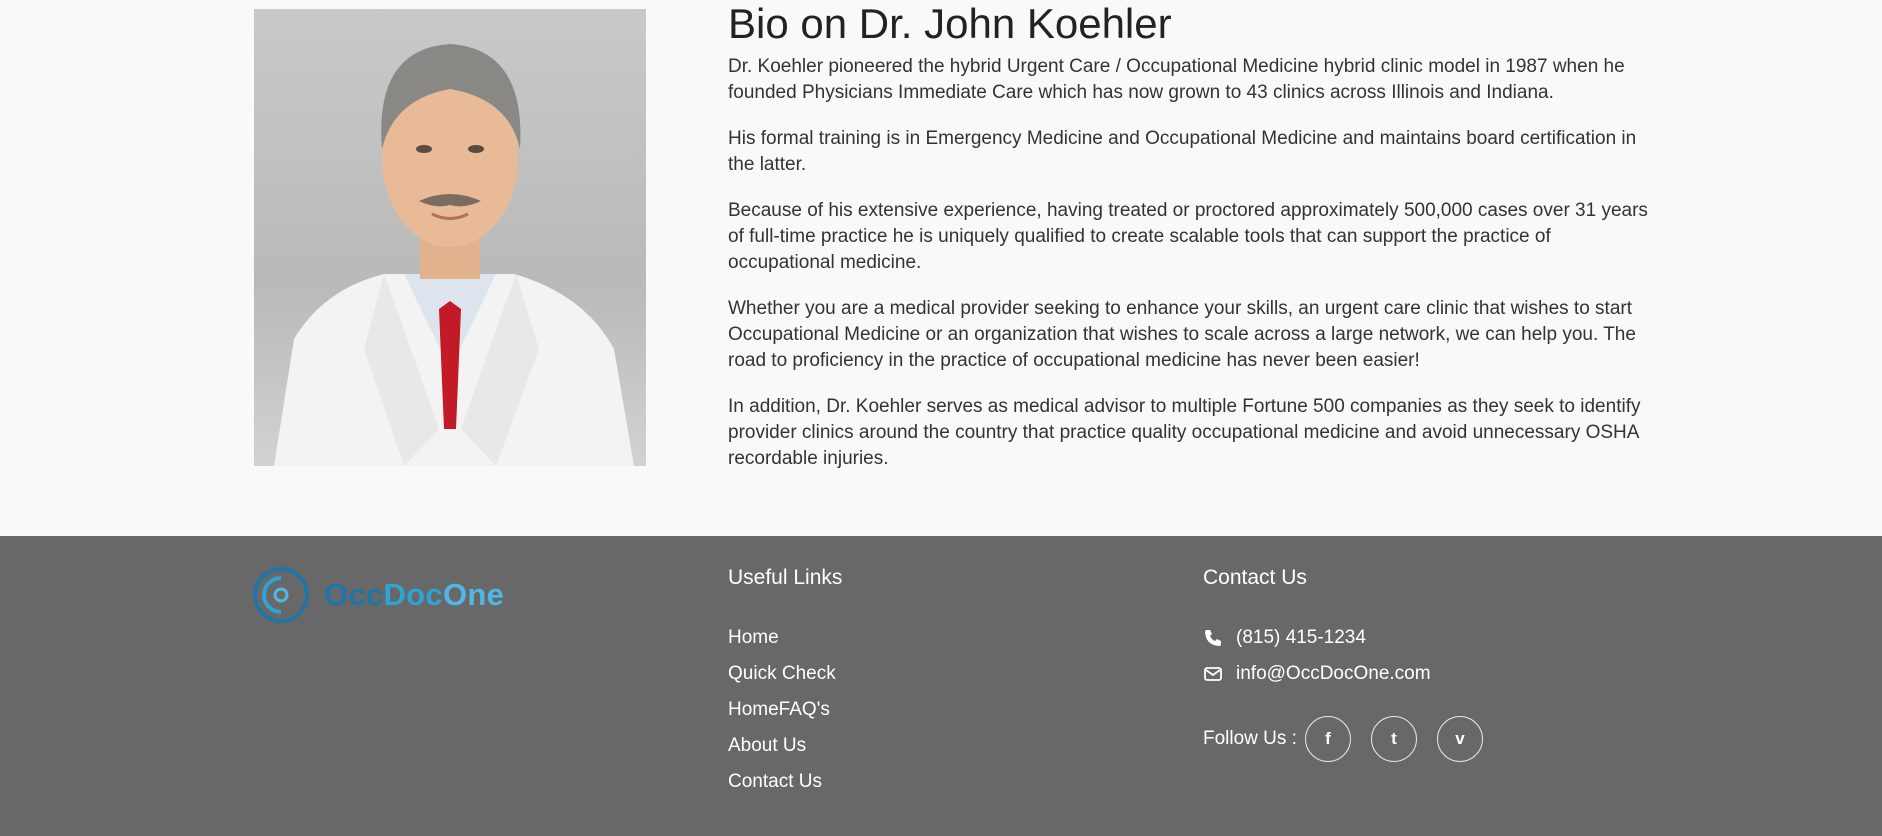 This screenshot has height=836, width=1882. What do you see at coordinates (473, 594) in the screenshot?
I see `logo-text-one: One` at bounding box center [473, 594].